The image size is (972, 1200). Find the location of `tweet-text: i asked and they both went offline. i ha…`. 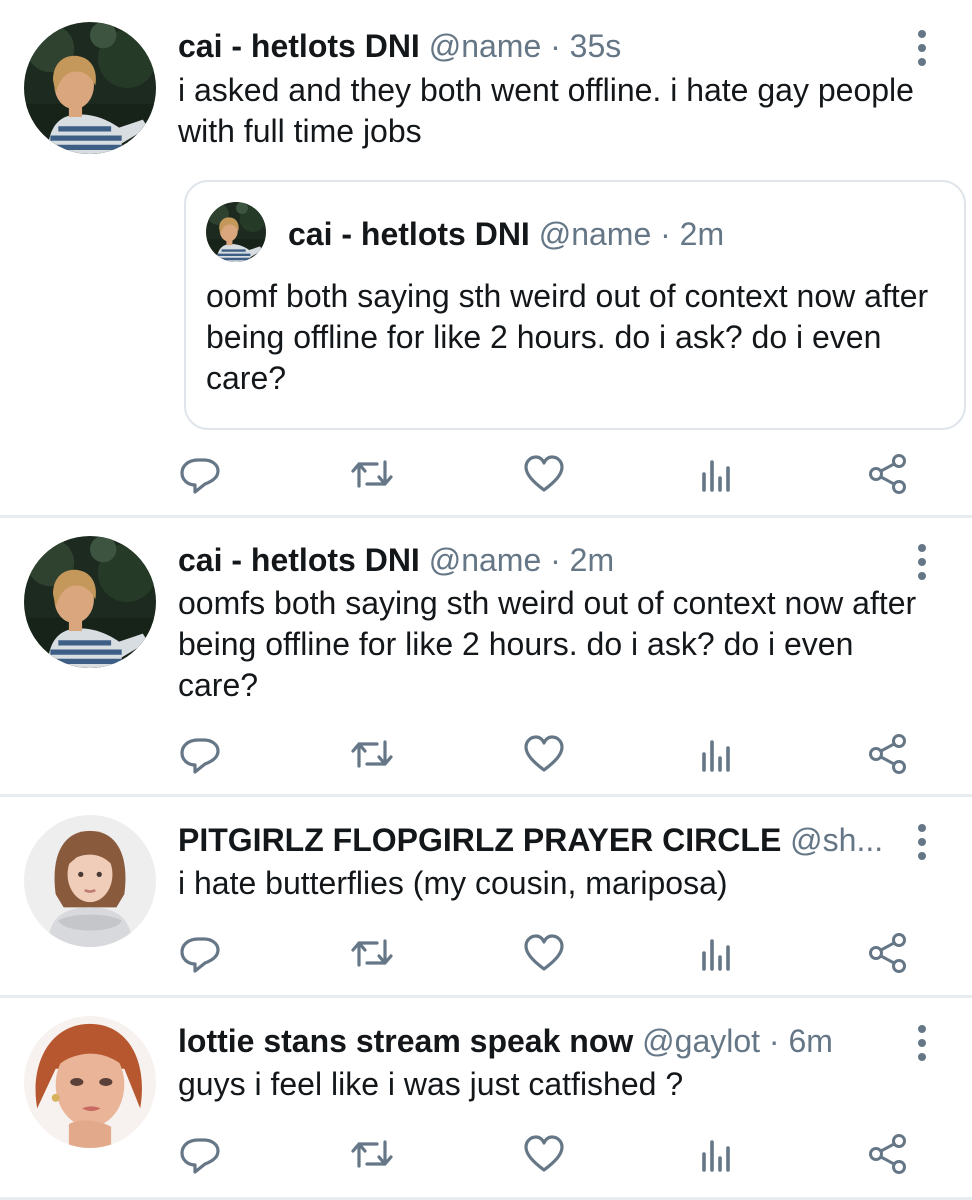

tweet-text: i asked and they both went offline. i ha… is located at coordinates (546, 110).